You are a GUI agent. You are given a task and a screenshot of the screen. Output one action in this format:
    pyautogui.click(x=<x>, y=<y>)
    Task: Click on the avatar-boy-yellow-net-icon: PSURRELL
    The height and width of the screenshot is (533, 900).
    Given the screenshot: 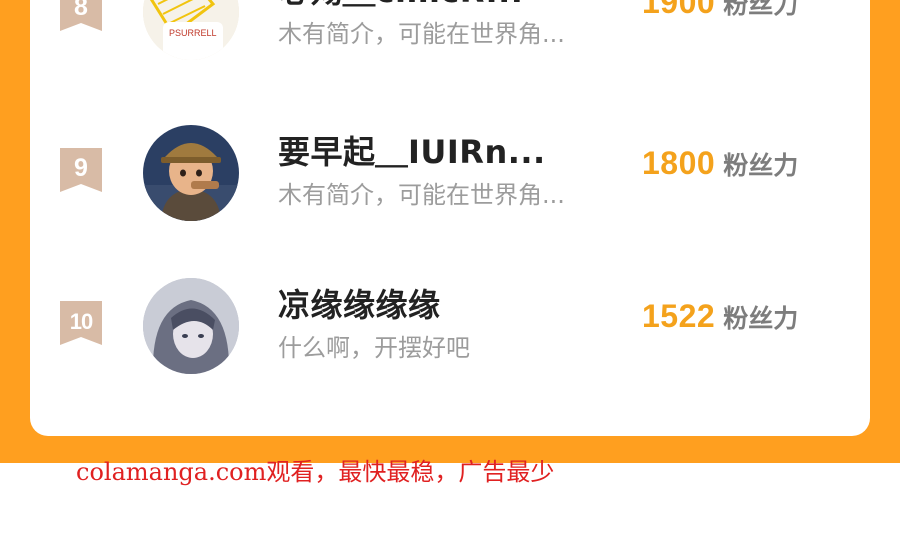 What is the action you would take?
    pyautogui.click(x=191, y=30)
    